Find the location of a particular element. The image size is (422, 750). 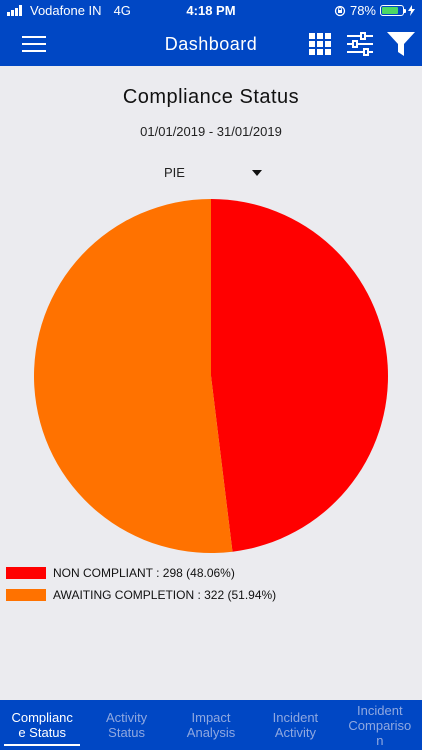

menu-icon is located at coordinates (34, 44).